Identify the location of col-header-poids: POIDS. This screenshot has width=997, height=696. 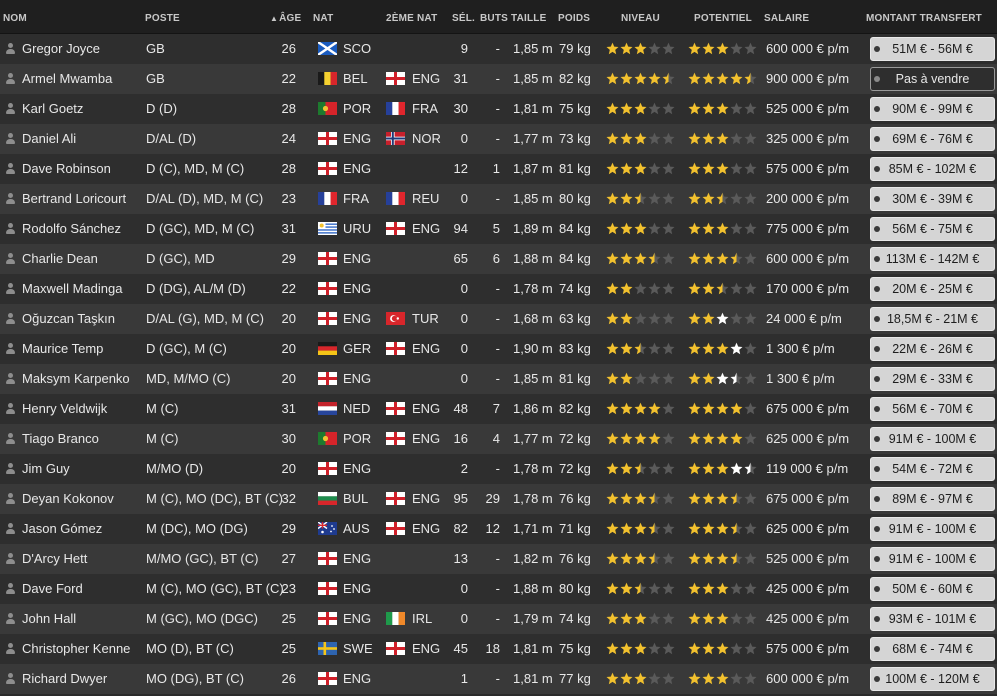
(574, 17).